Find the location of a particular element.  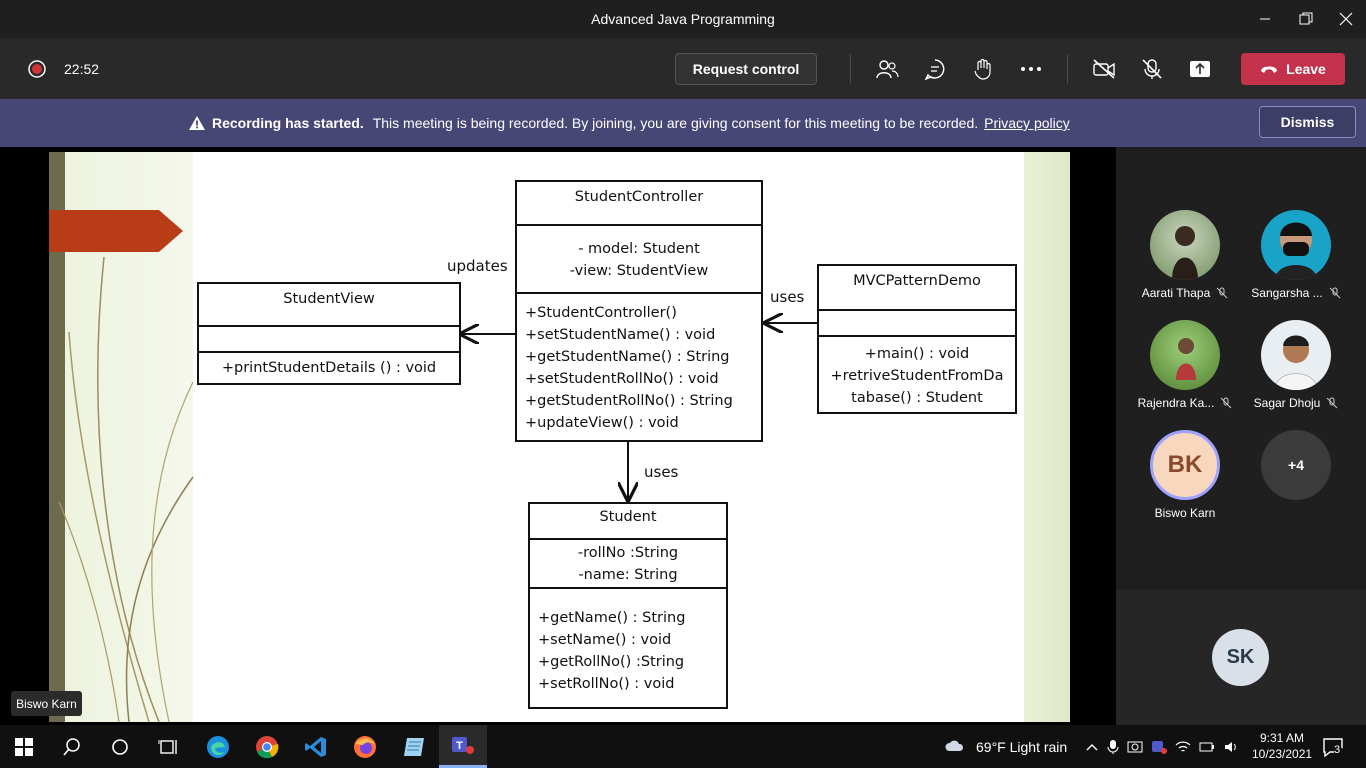

firefox-icon is located at coordinates (365, 746).